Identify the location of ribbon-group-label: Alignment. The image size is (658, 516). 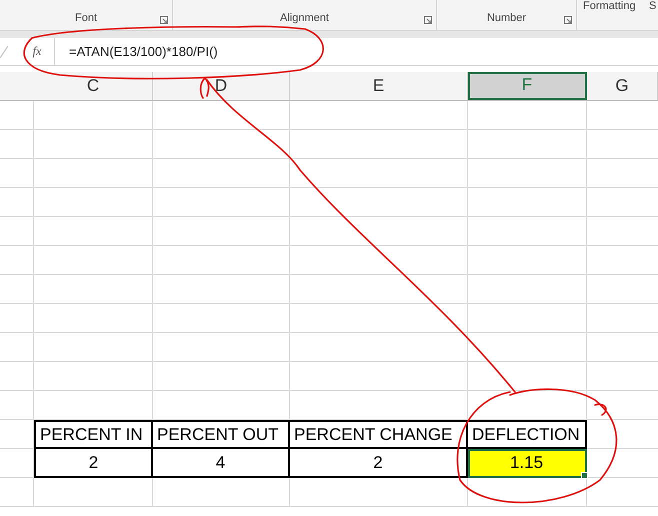
(304, 18).